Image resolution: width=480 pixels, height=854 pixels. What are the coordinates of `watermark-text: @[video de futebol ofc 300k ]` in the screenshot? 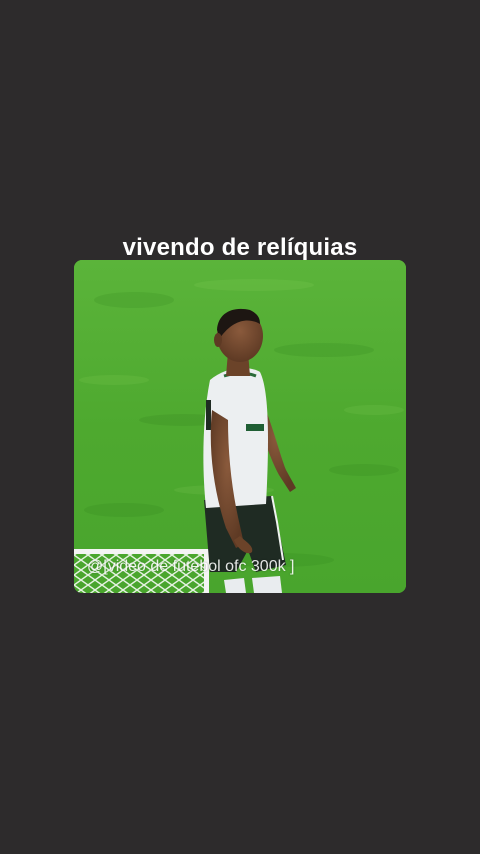 It's located at (191, 566).